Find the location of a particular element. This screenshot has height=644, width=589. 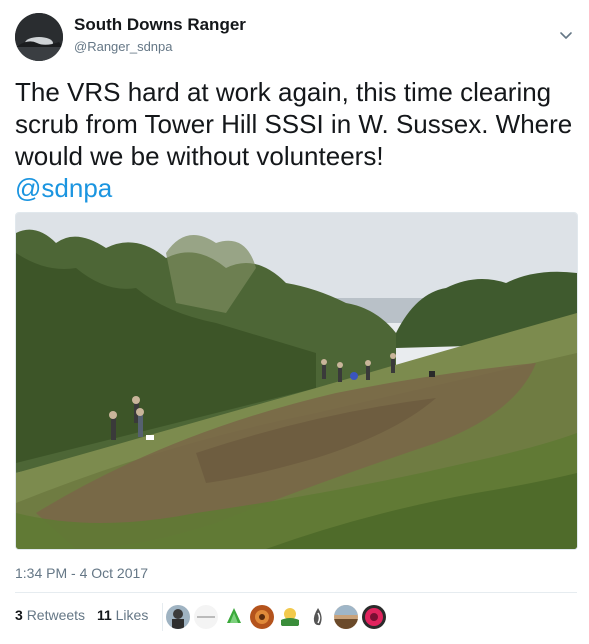

likes-label: Likes is located at coordinates (132, 615).